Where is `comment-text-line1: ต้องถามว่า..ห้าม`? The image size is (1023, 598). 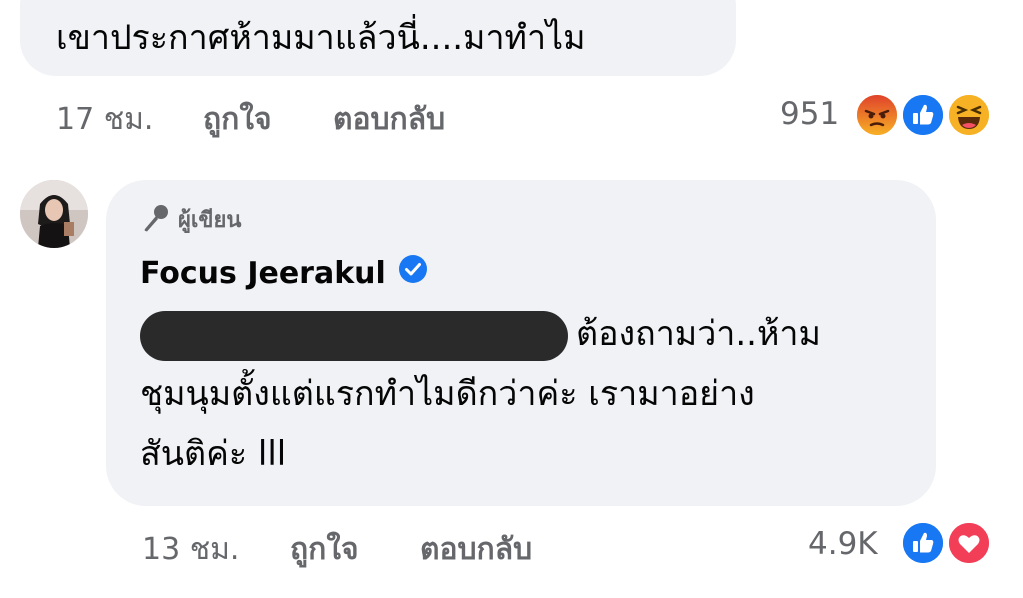 comment-text-line1: ต้องถามว่า..ห้าม is located at coordinates (698, 334).